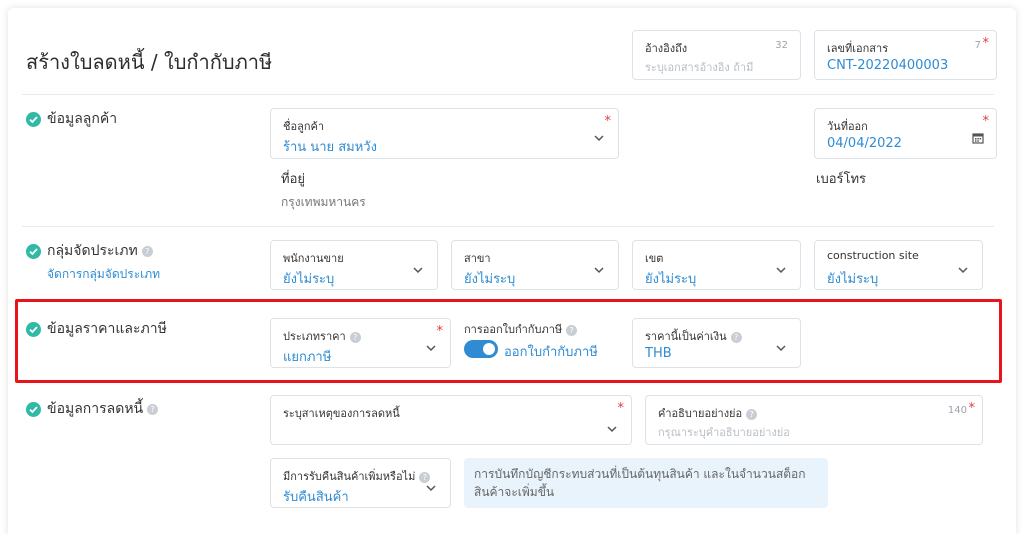  What do you see at coordinates (535, 265) in the screenshot?
I see `branch-select: สาขา ยังไม่ระบุ` at bounding box center [535, 265].